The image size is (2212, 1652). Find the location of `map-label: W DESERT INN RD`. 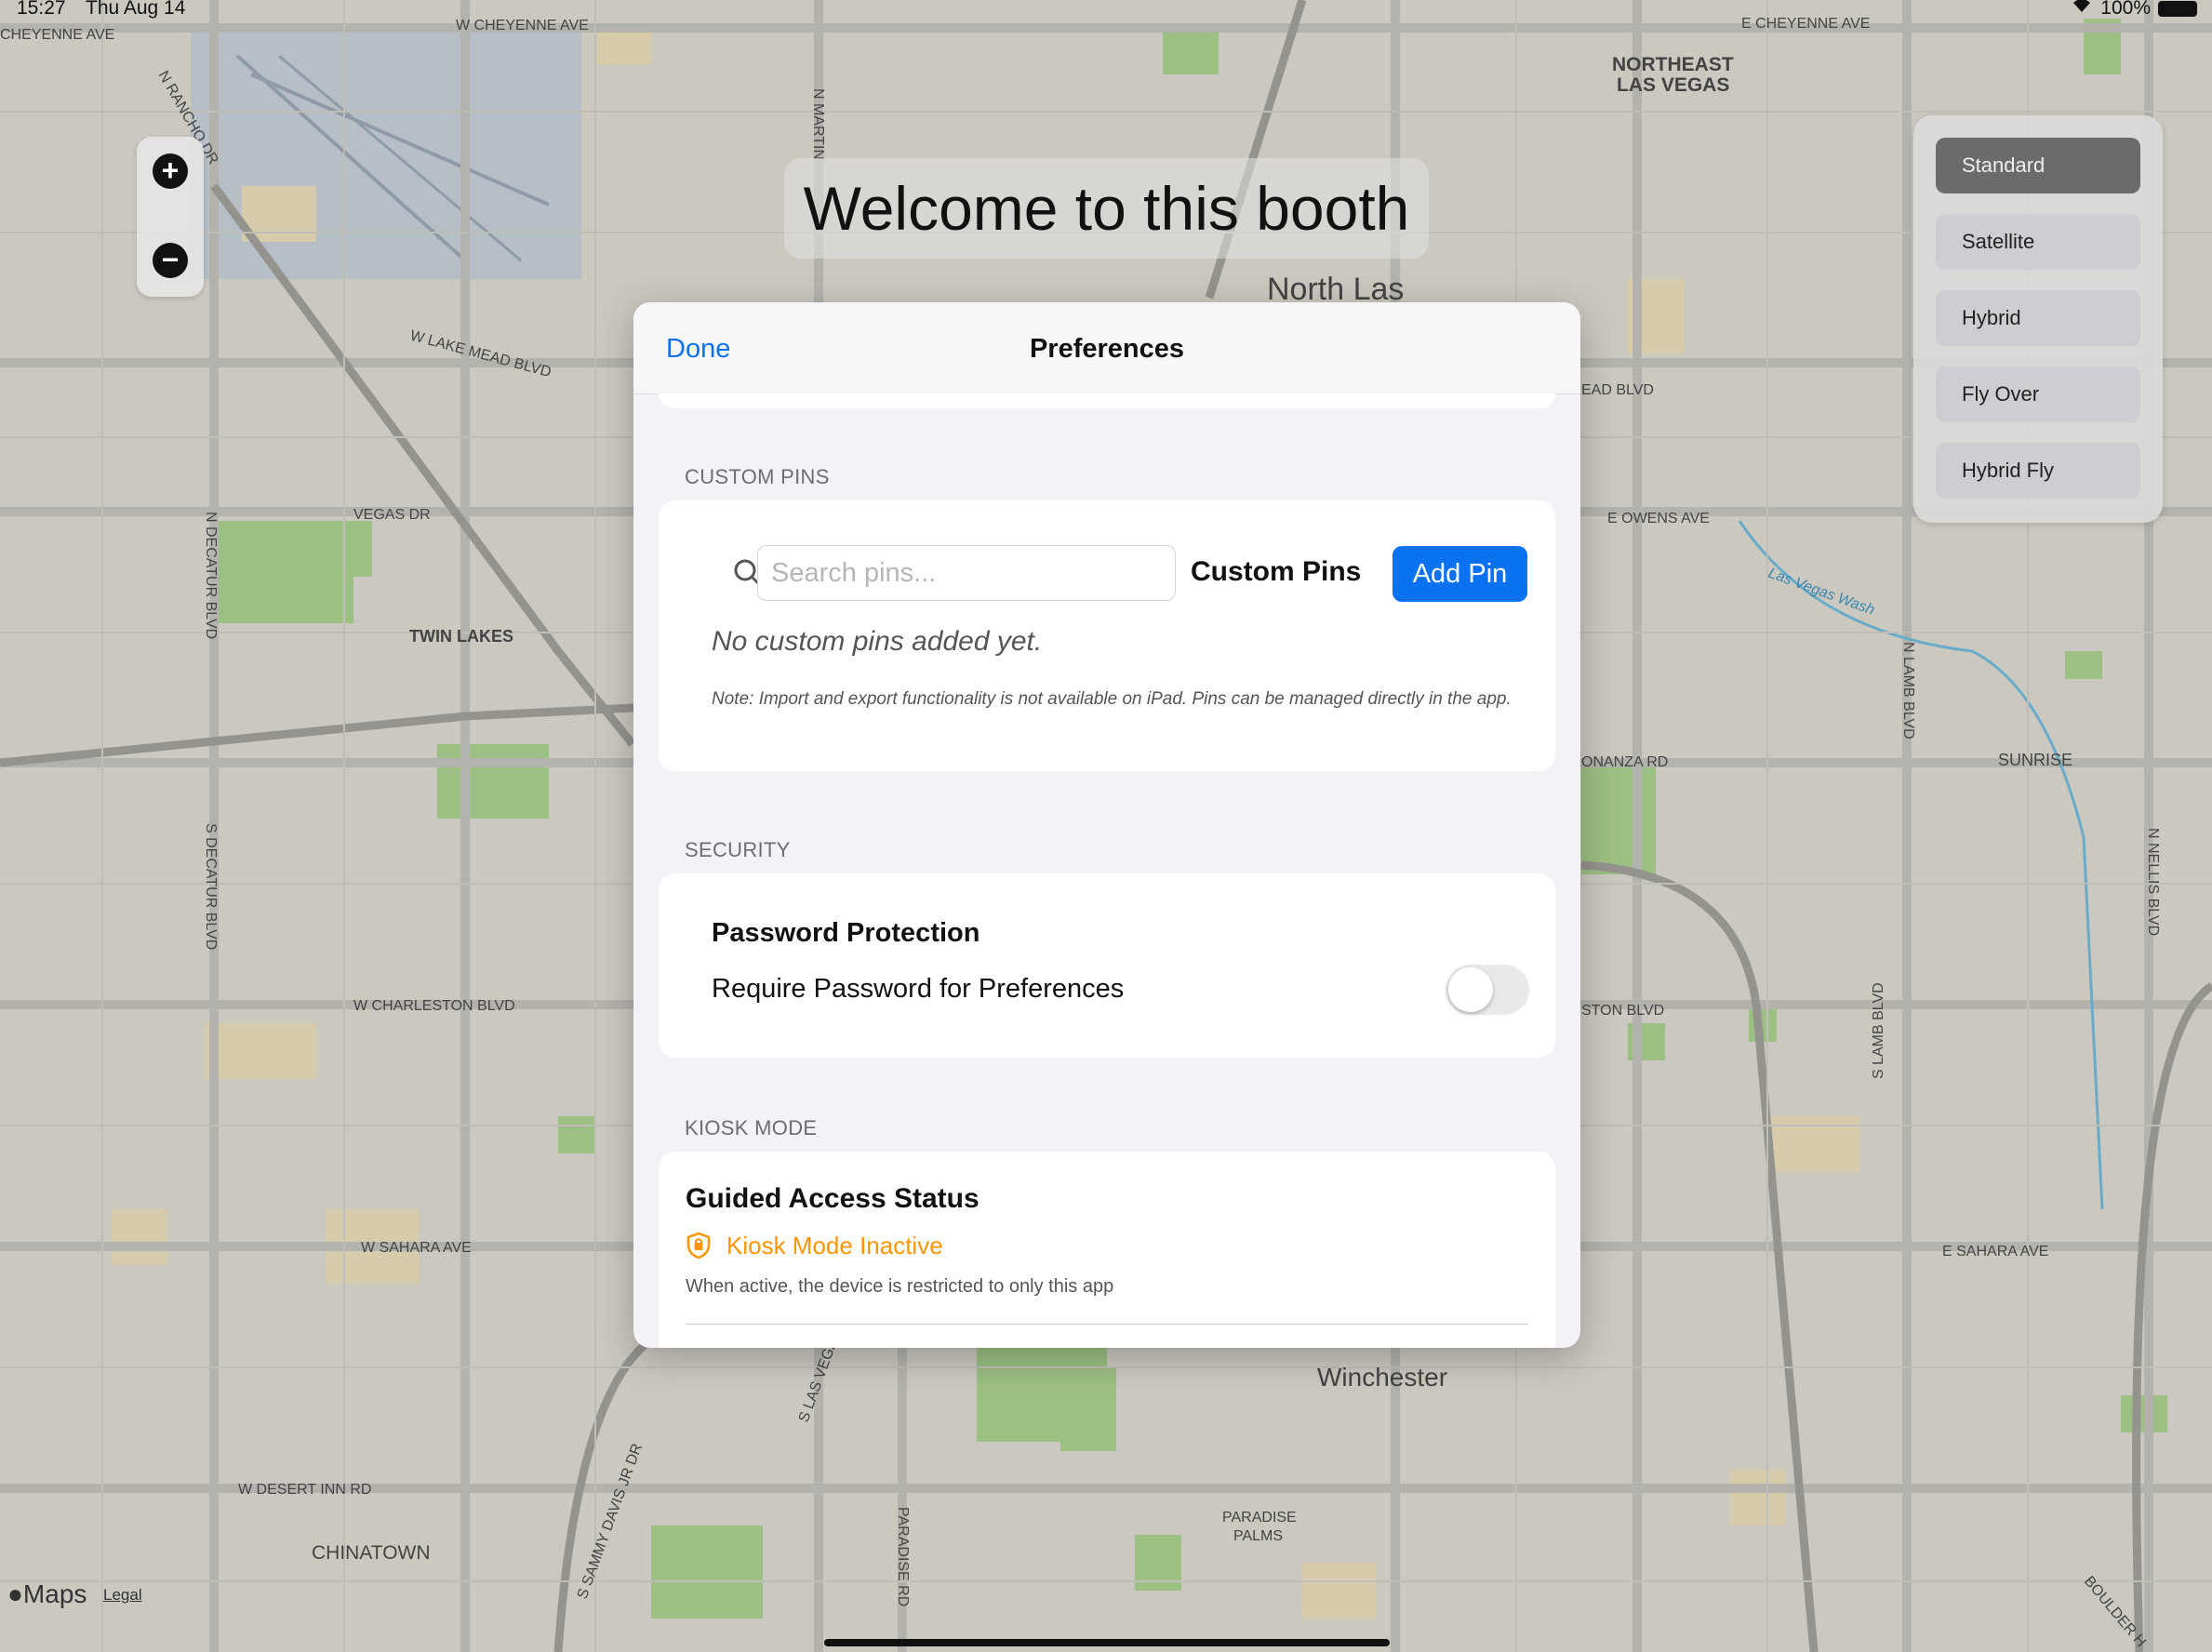

map-label: W DESERT INN RD is located at coordinates (305, 1490).